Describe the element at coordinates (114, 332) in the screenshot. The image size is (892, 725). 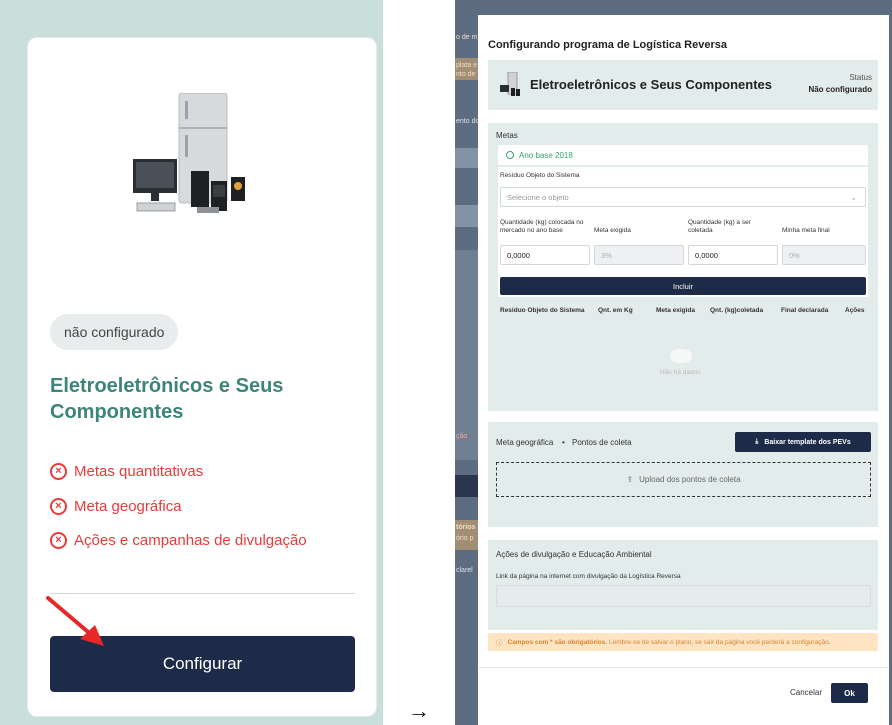
I see `status-badge: não configurado` at that location.